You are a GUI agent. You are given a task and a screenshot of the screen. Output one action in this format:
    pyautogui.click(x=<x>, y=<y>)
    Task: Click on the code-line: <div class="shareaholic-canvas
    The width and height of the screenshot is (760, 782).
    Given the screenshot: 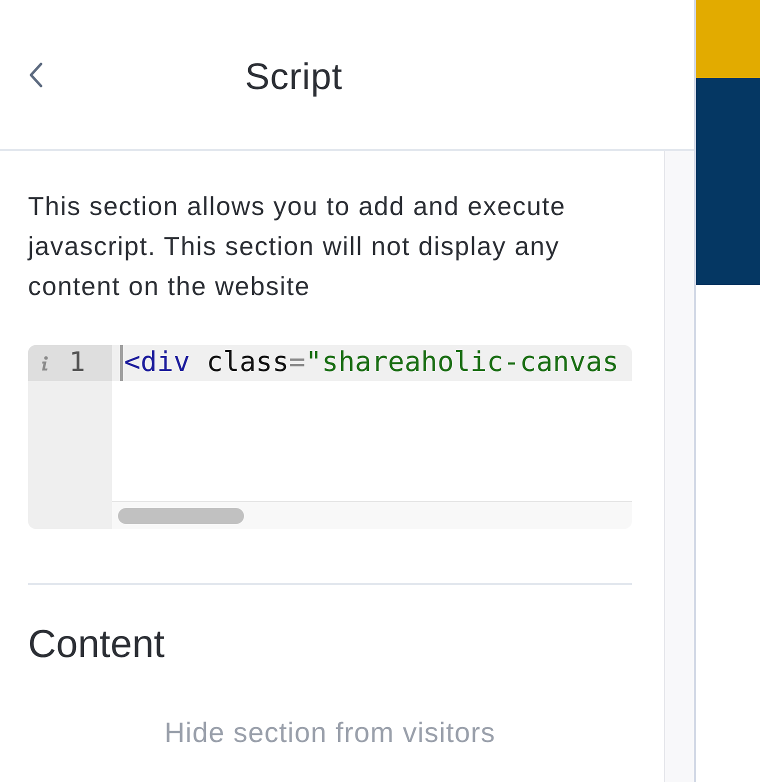 What is the action you would take?
    pyautogui.click(x=371, y=363)
    